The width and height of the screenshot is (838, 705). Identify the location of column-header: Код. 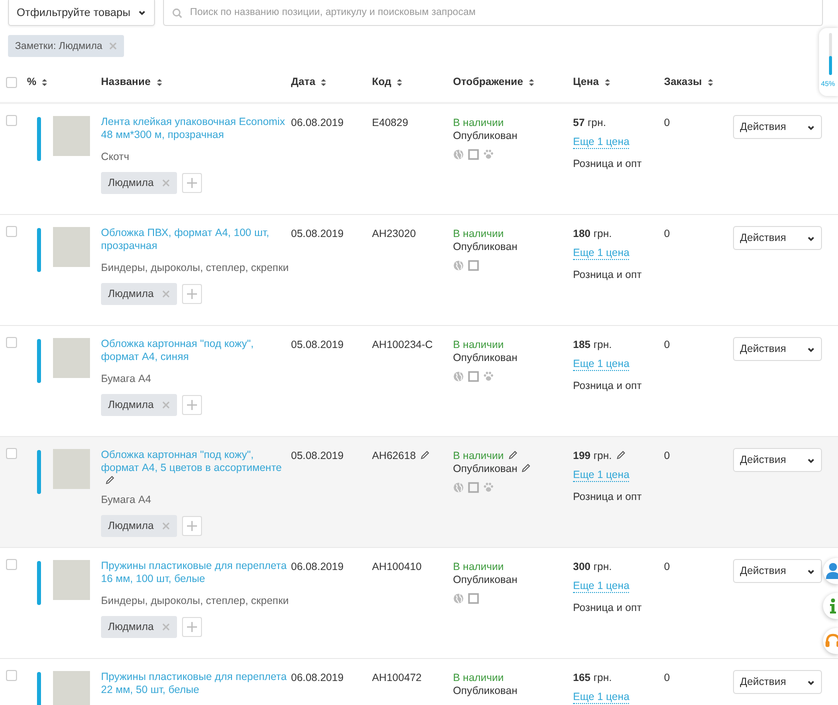
(412, 82).